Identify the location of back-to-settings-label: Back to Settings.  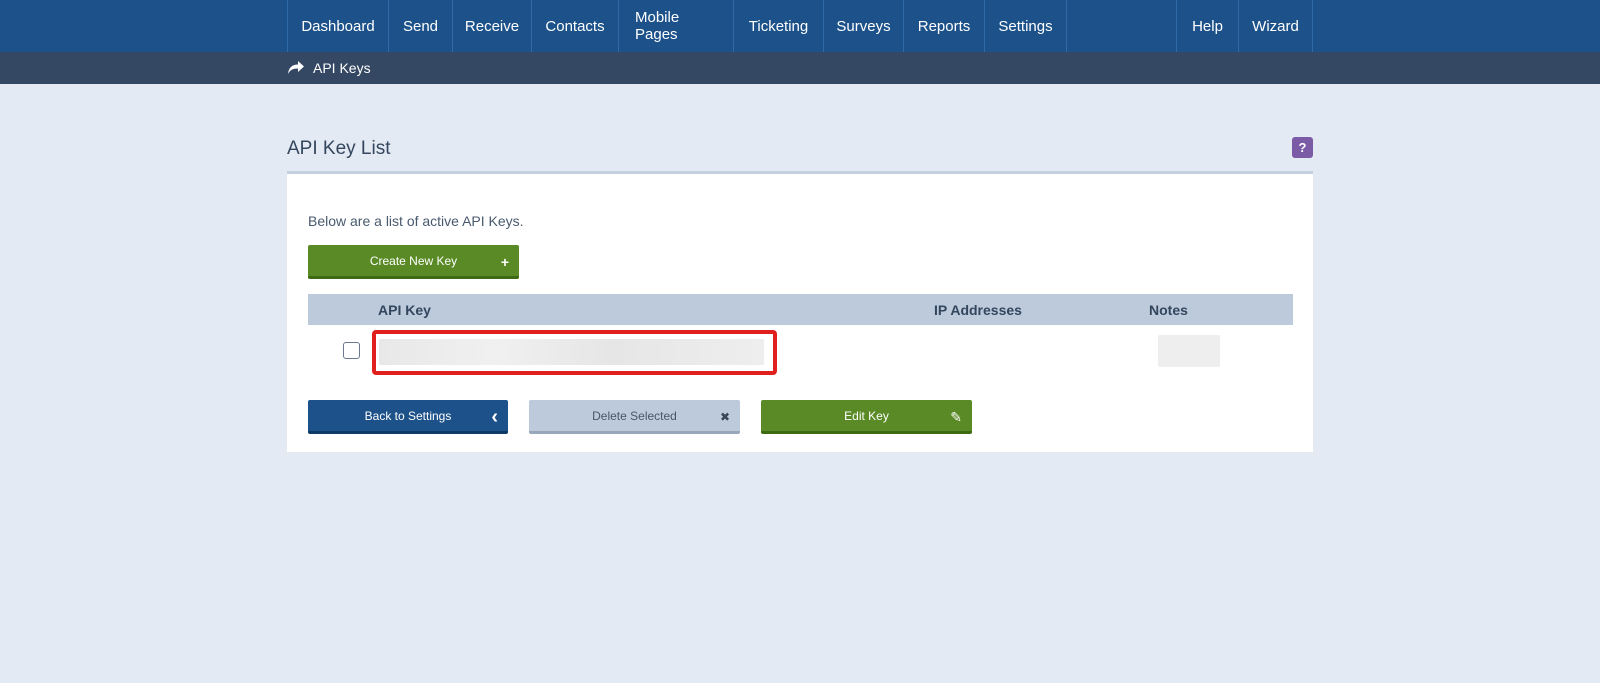
(408, 415).